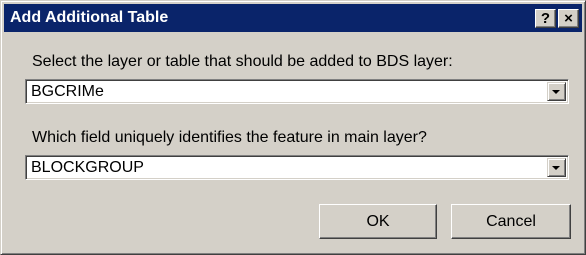 Image resolution: width=586 pixels, height=255 pixels. I want to click on field-select-dropdown: BLOCKGROUP, so click(297, 167).